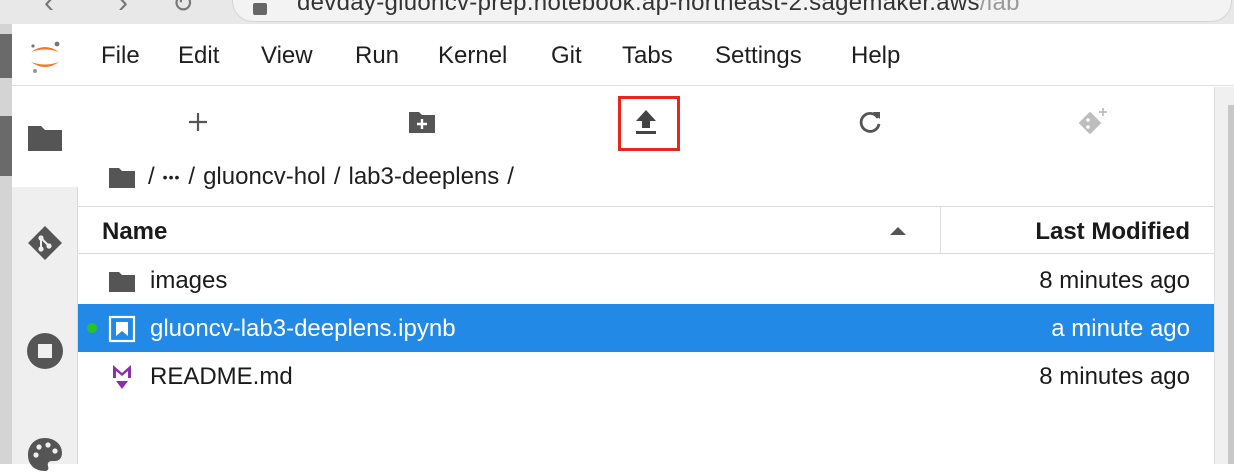 The image size is (1234, 475). Describe the element at coordinates (122, 177) in the screenshot. I see `home-folder-icon` at that location.